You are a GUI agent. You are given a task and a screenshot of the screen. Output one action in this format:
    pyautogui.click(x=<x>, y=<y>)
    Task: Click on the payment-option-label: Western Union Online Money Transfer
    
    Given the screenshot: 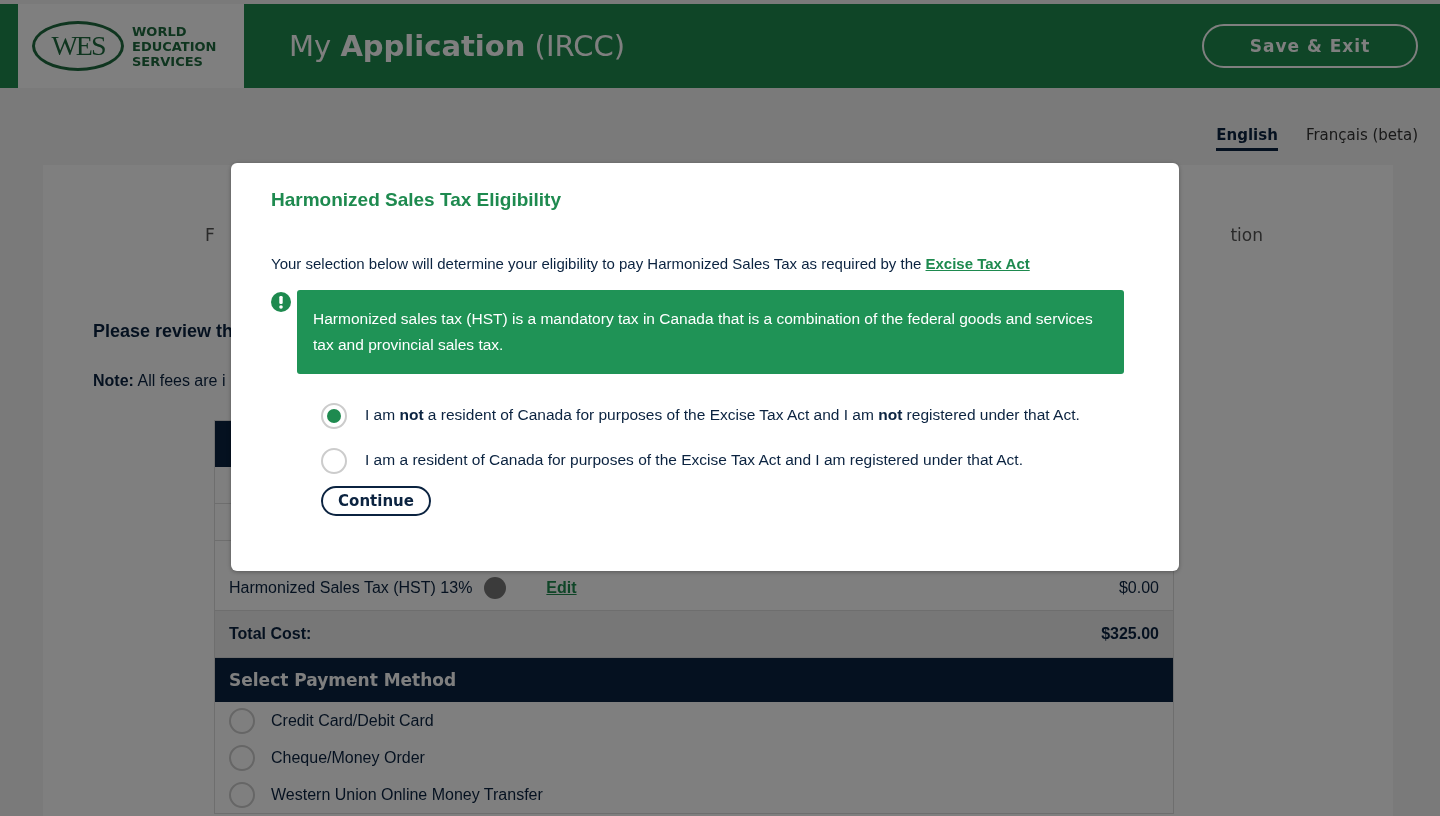 What is the action you would take?
    pyautogui.click(x=407, y=794)
    